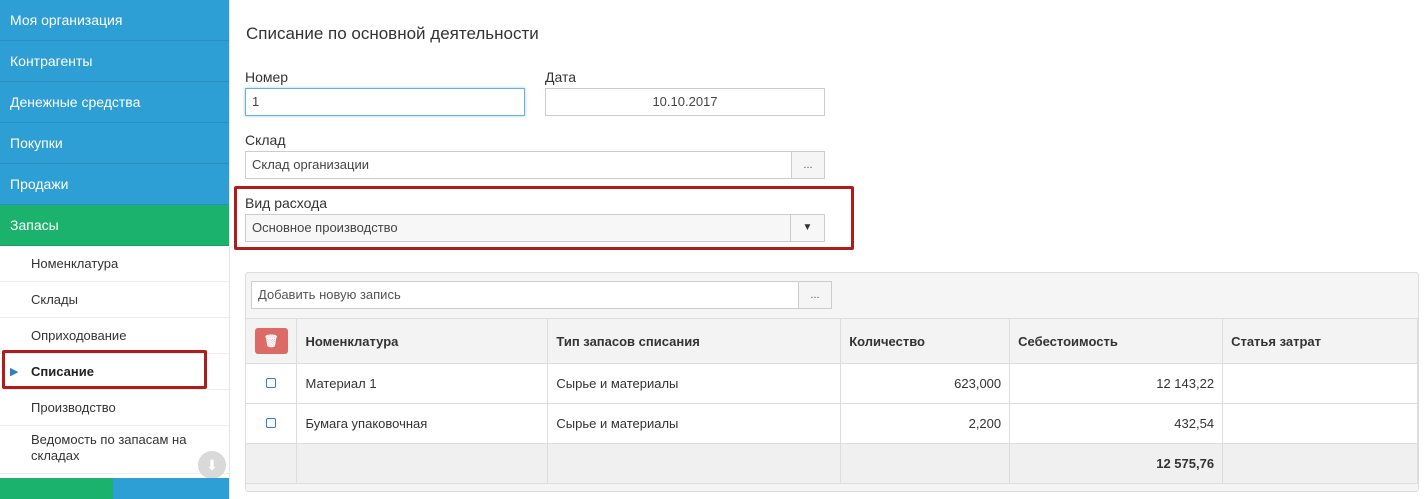  Describe the element at coordinates (807, 228) in the screenshot. I see `chevron-down-icon: ▼` at that location.